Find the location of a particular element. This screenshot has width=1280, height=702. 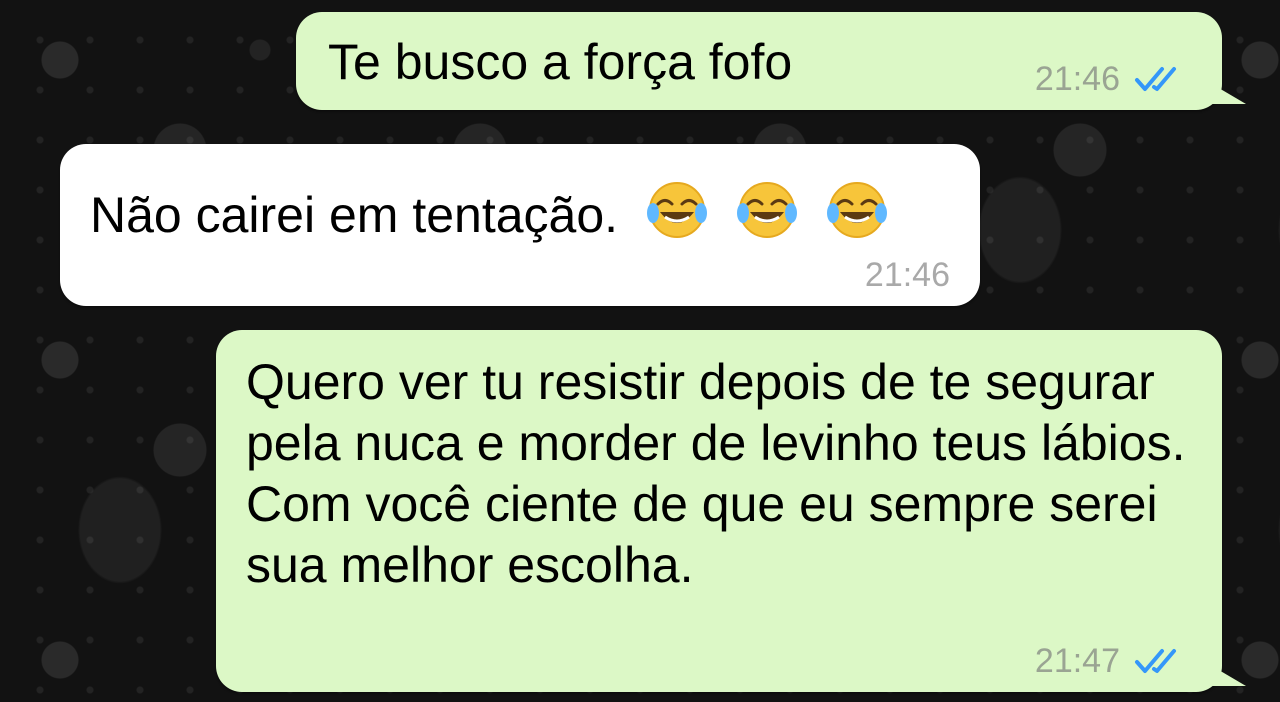

message-meta: 21:47 is located at coordinates (1113, 661).